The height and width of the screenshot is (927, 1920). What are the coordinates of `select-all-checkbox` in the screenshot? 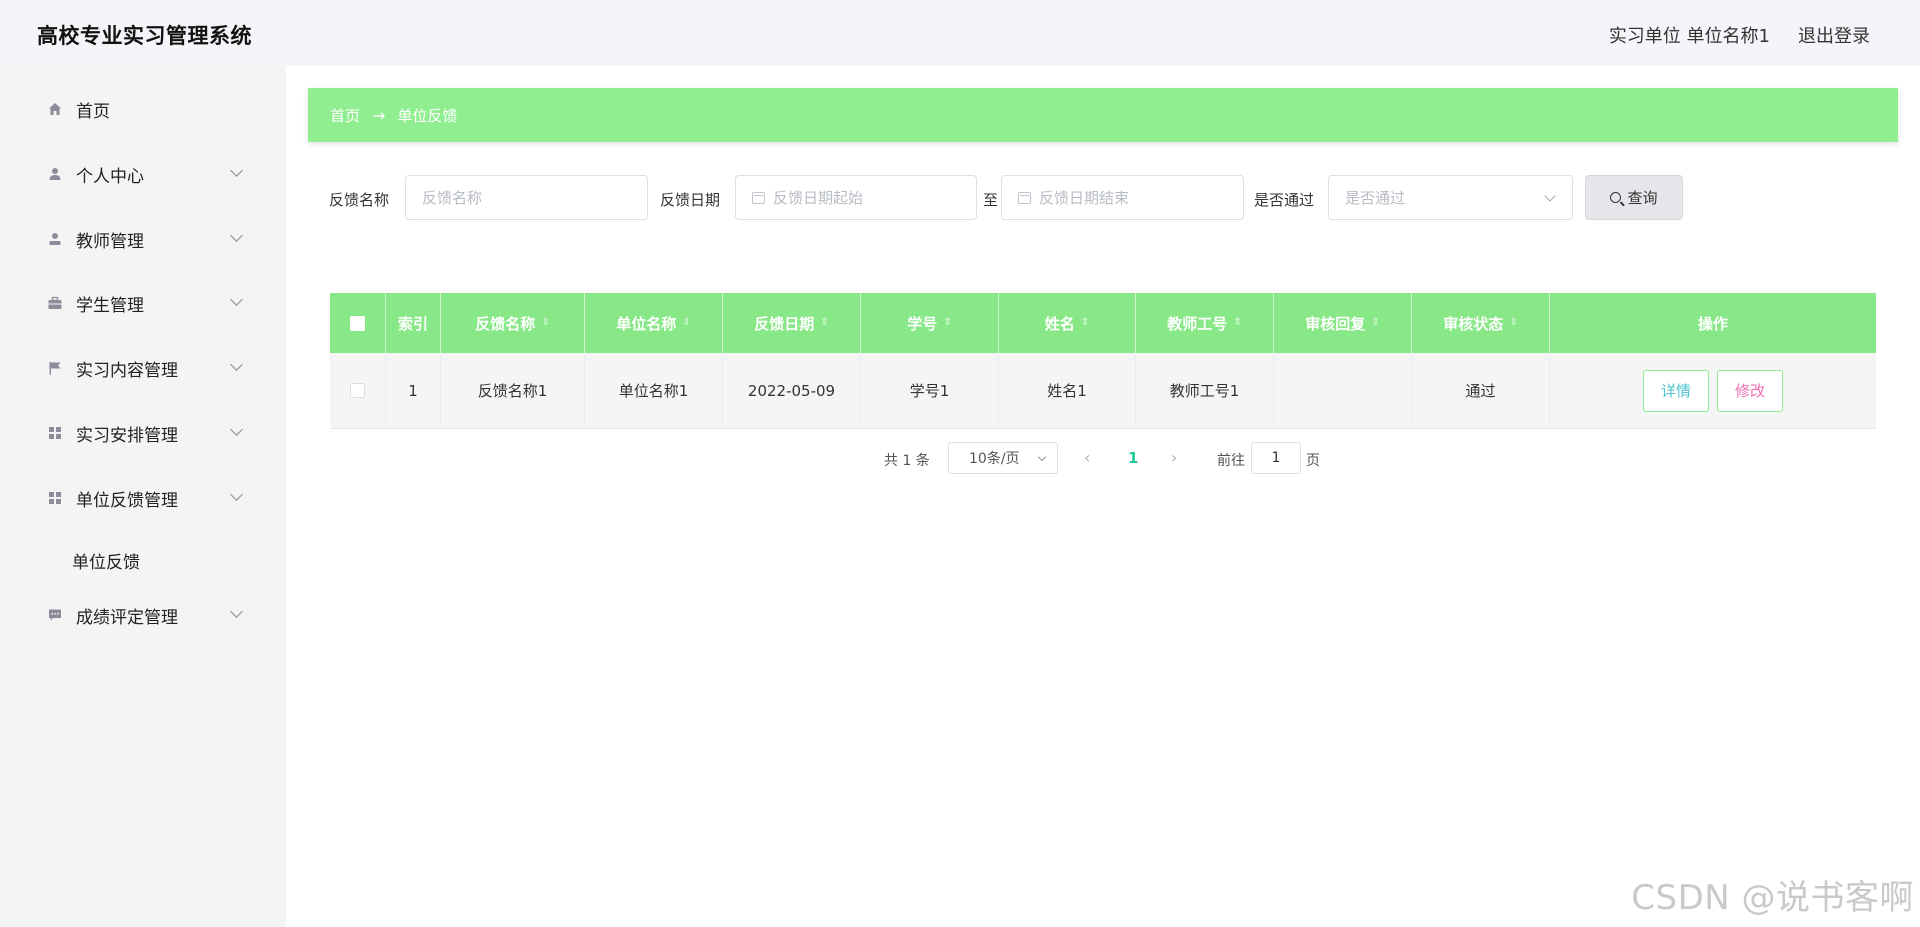 It's located at (357, 323).